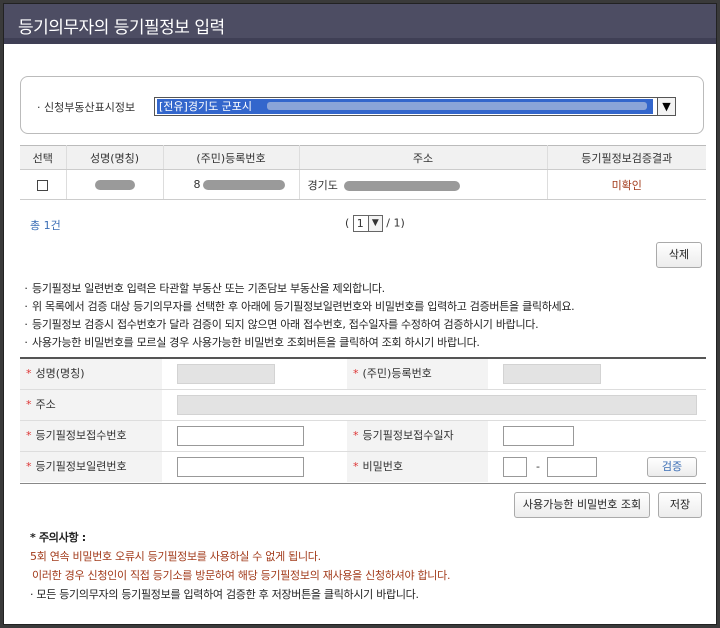 This screenshot has width=720, height=628. I want to click on receipt-no-label: * 등기필정보접수번호, so click(91, 436).